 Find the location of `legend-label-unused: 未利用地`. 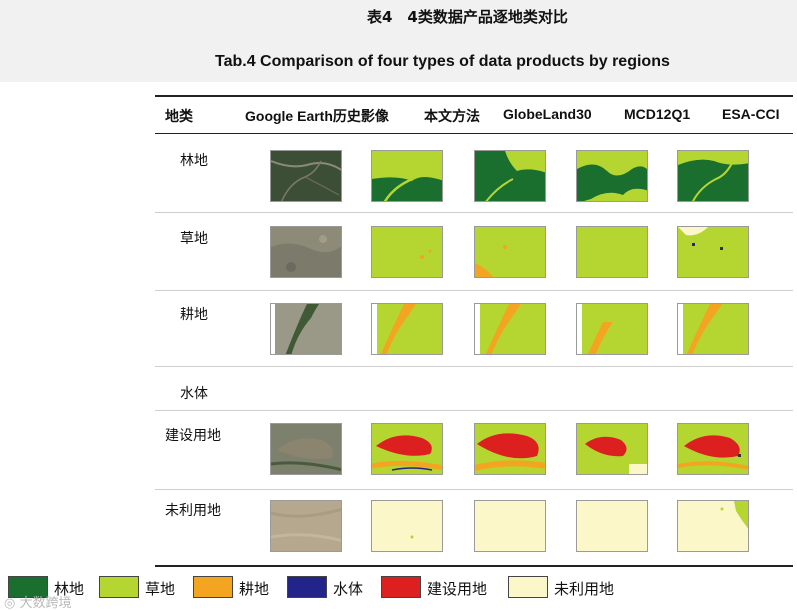

legend-label-unused: 未利用地 is located at coordinates (584, 589).